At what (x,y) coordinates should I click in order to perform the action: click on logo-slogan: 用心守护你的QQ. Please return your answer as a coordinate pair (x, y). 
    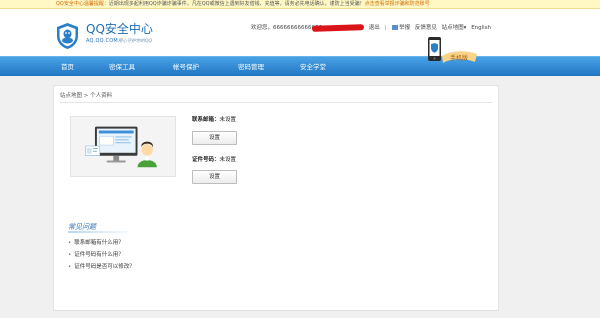
    Looking at the image, I should click on (135, 41).